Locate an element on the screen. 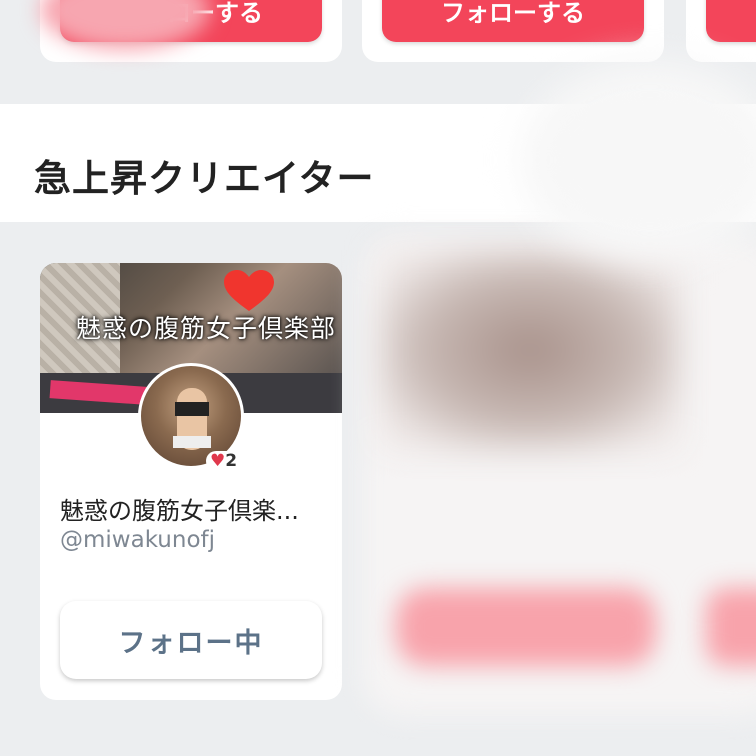 The image size is (756, 756). blurred-region is located at coordinates (638, 160).